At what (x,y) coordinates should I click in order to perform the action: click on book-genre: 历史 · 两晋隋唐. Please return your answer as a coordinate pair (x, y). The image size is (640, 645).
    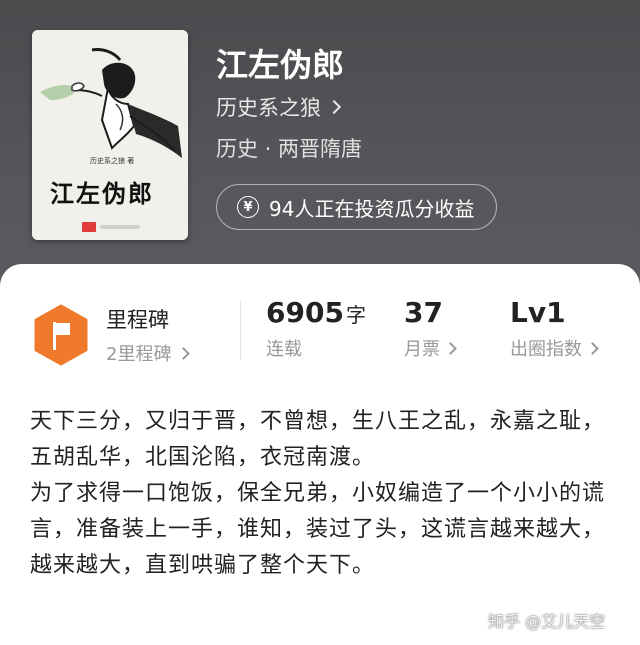
    Looking at the image, I should click on (289, 149).